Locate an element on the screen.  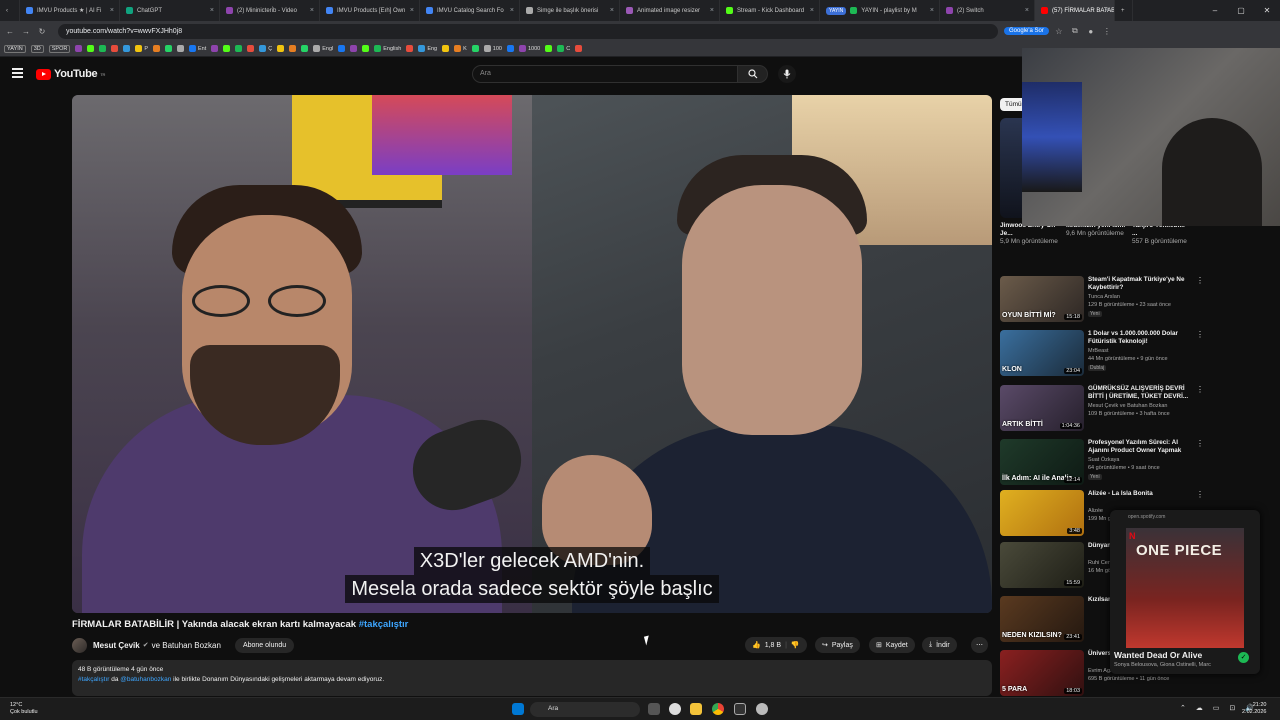
browser-tab: Animated image resizer × is located at coordinates (670, 10).